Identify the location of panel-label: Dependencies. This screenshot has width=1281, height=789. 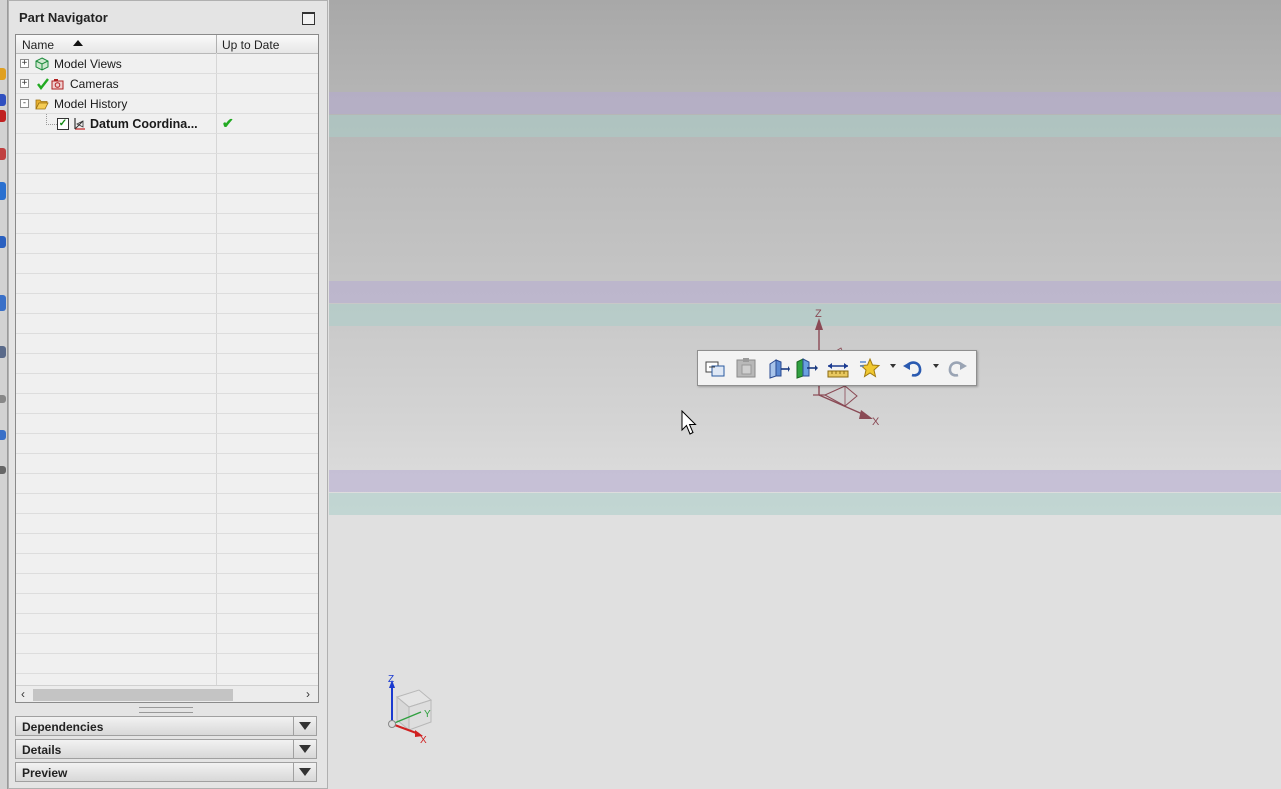
(63, 727).